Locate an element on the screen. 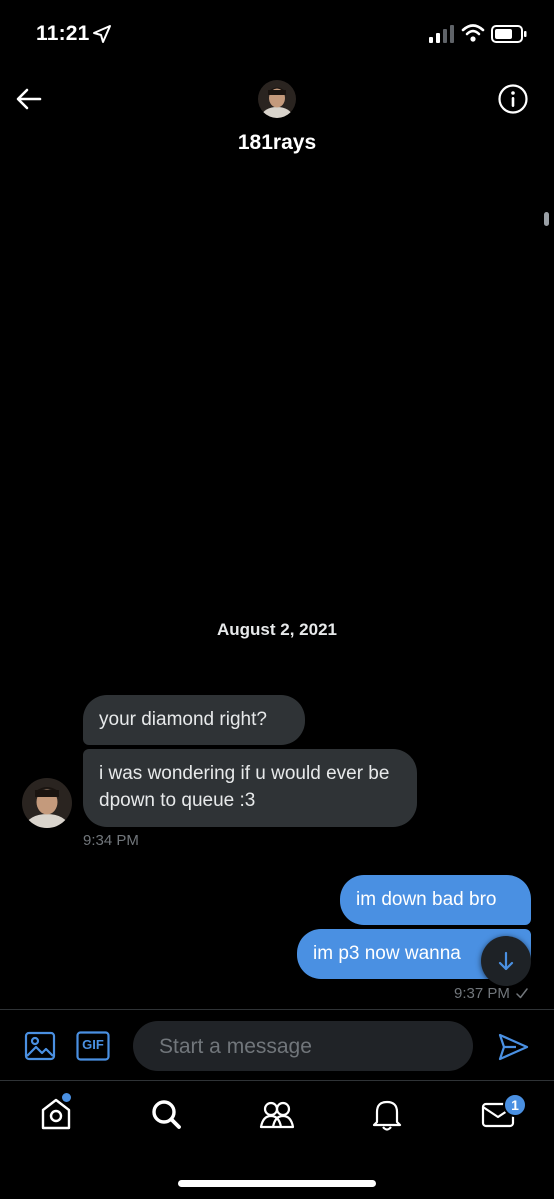  sender-avatar is located at coordinates (47, 803).